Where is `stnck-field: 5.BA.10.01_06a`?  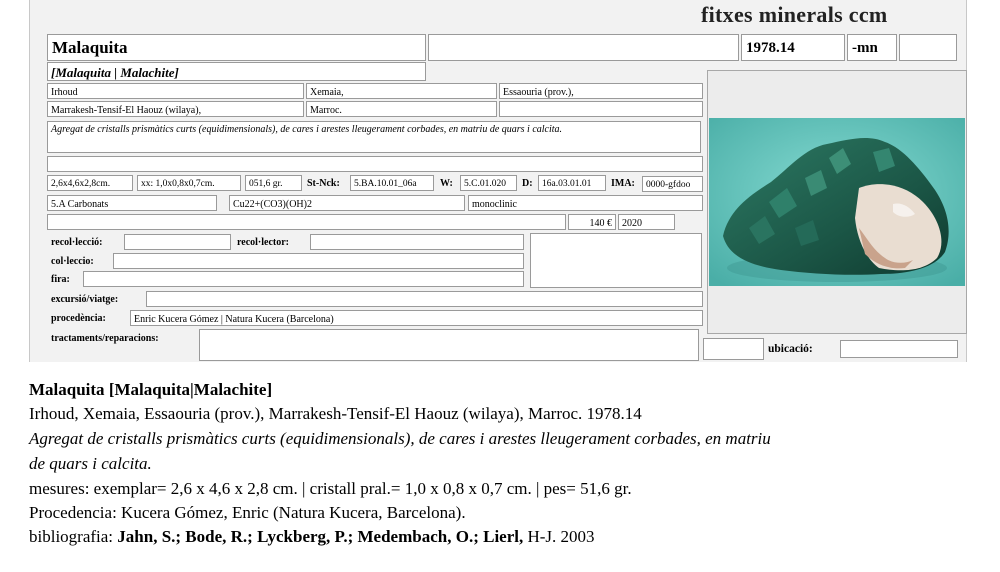
stnck-field: 5.BA.10.01_06a is located at coordinates (392, 183).